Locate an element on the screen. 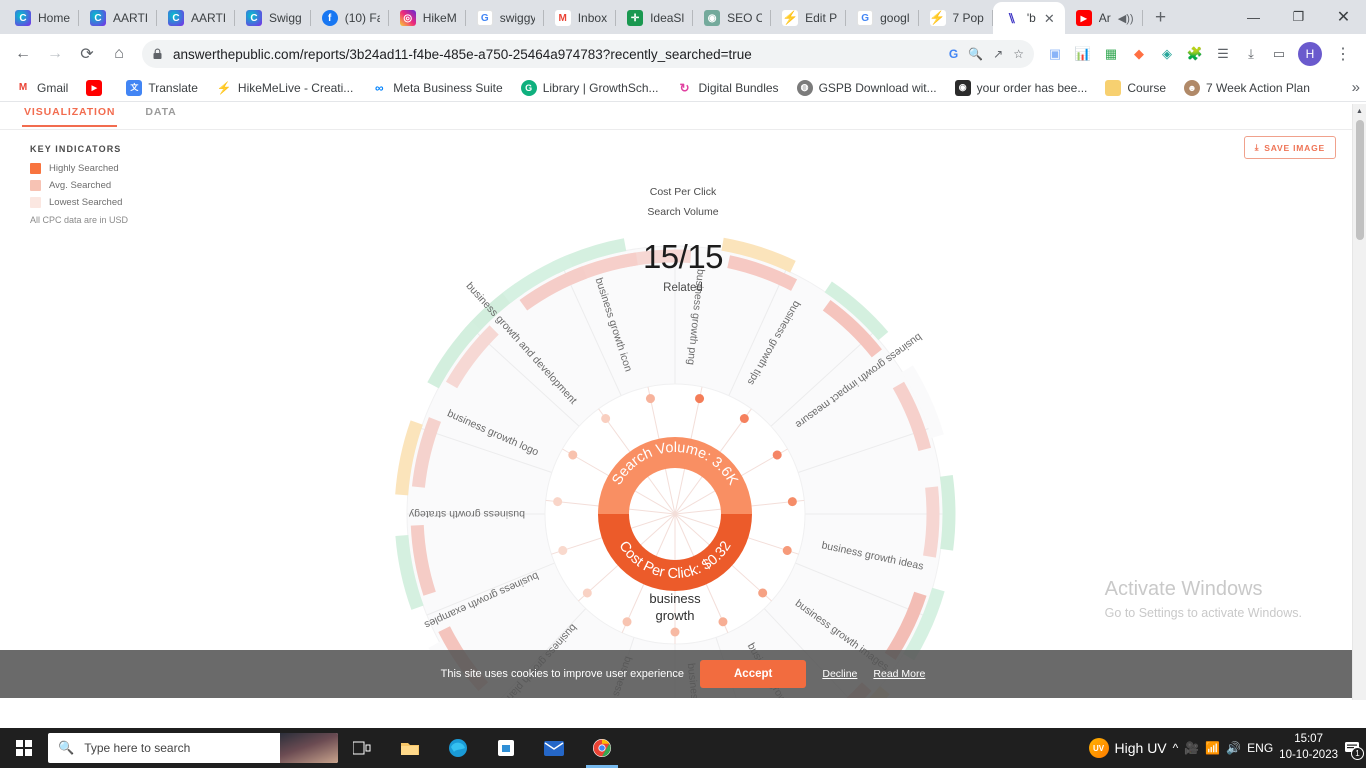 The height and width of the screenshot is (768, 1366). browser-tab-active: ⑊ 'b ✕ is located at coordinates (1028, 18).